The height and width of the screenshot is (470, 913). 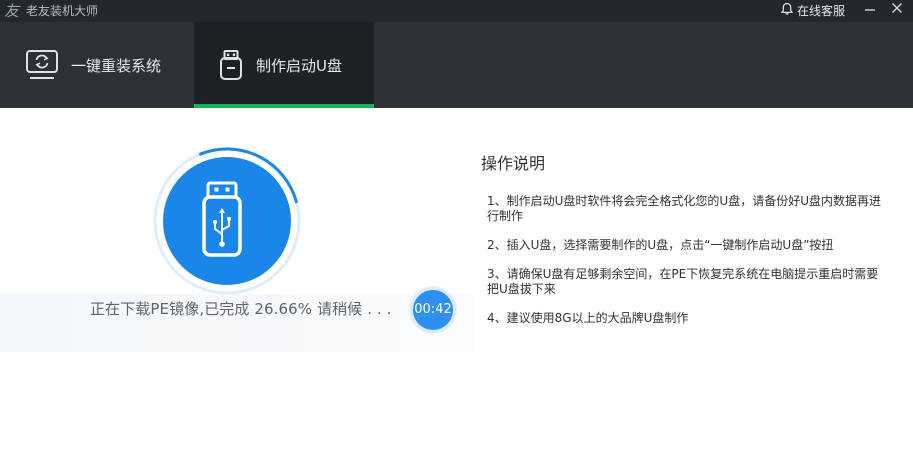 I want to click on instructions-title: 操作说明, so click(x=513, y=163).